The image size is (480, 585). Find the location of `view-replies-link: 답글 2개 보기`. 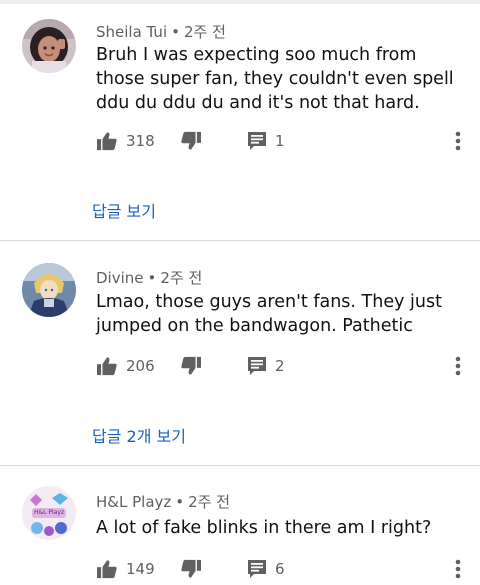

view-replies-link: 답글 2개 보기 is located at coordinates (139, 435).